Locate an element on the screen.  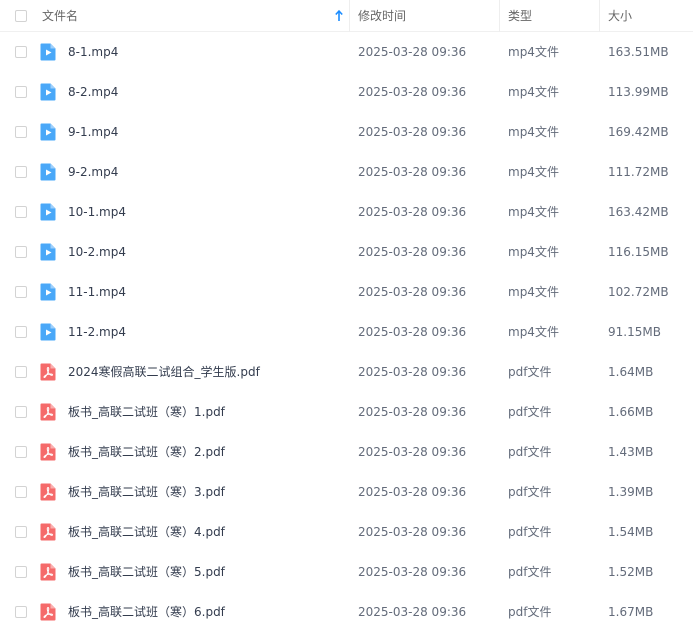
file-name: 9-1.mp4 is located at coordinates (93, 132).